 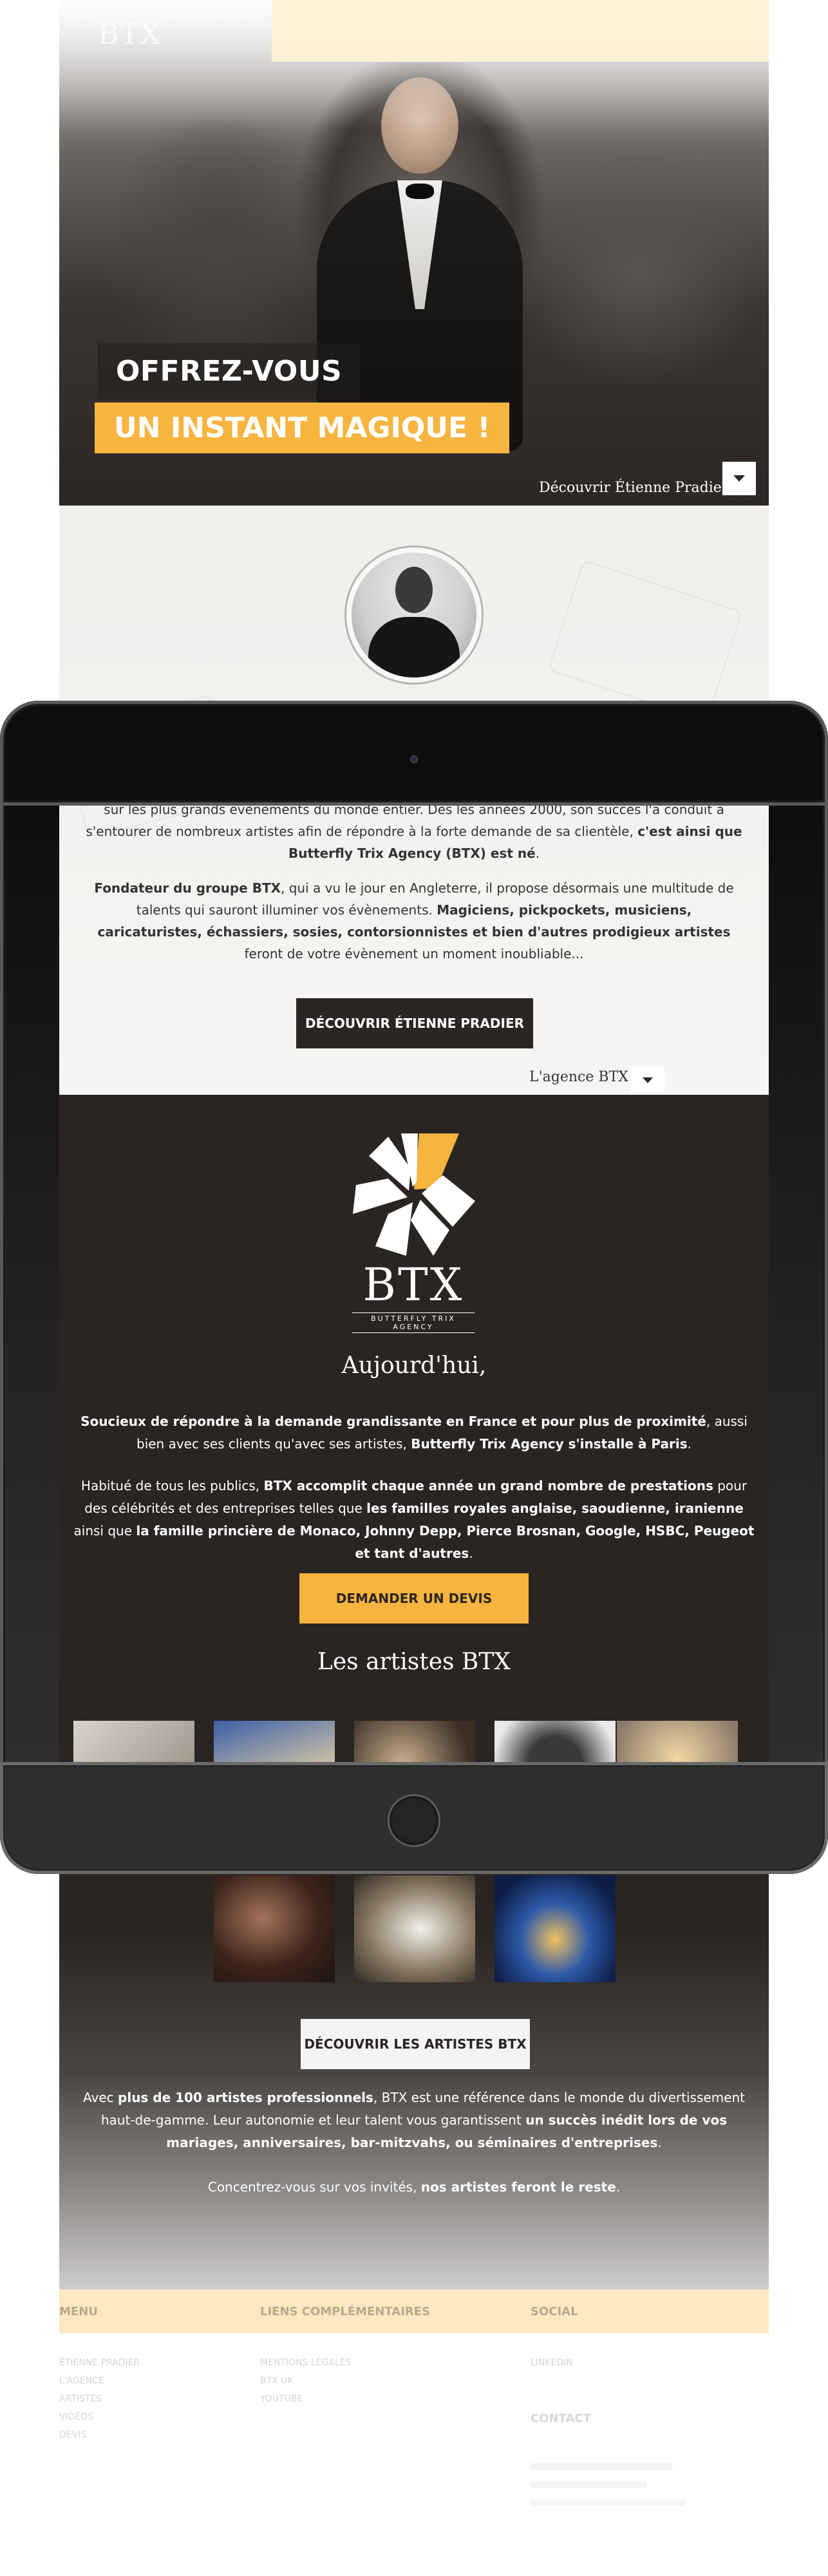 What do you see at coordinates (415, 2044) in the screenshot?
I see `discover-artists-button: DÉCOUVRIR LES ARTISTES BTX` at bounding box center [415, 2044].